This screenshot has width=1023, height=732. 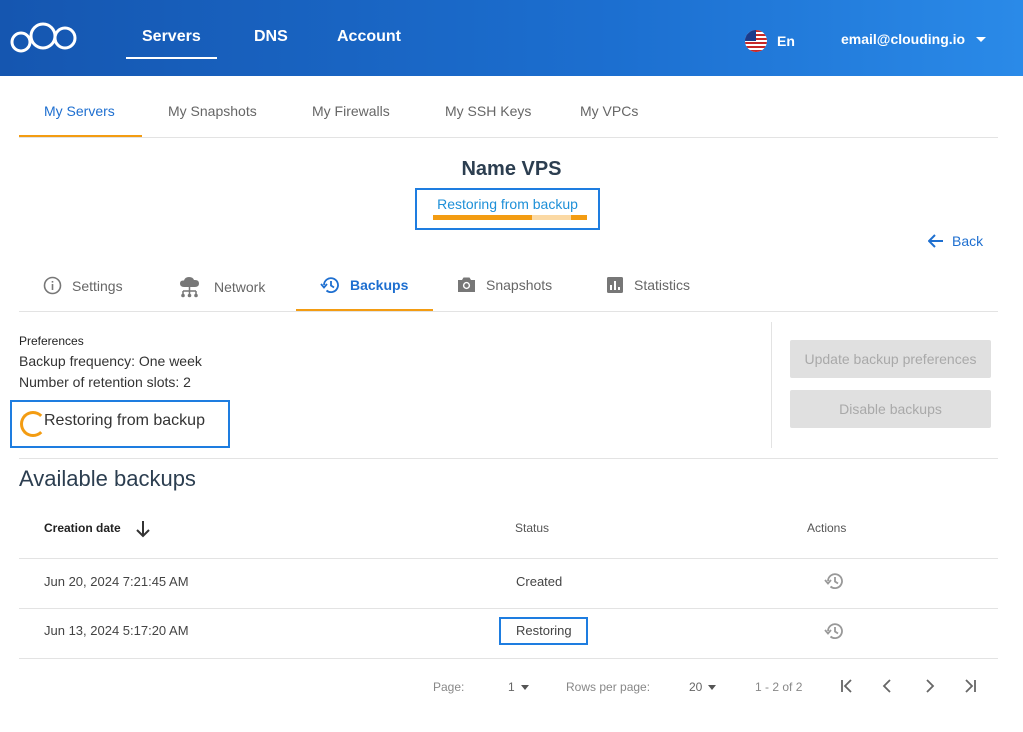 What do you see at coordinates (52, 285) in the screenshot?
I see `info-icon` at bounding box center [52, 285].